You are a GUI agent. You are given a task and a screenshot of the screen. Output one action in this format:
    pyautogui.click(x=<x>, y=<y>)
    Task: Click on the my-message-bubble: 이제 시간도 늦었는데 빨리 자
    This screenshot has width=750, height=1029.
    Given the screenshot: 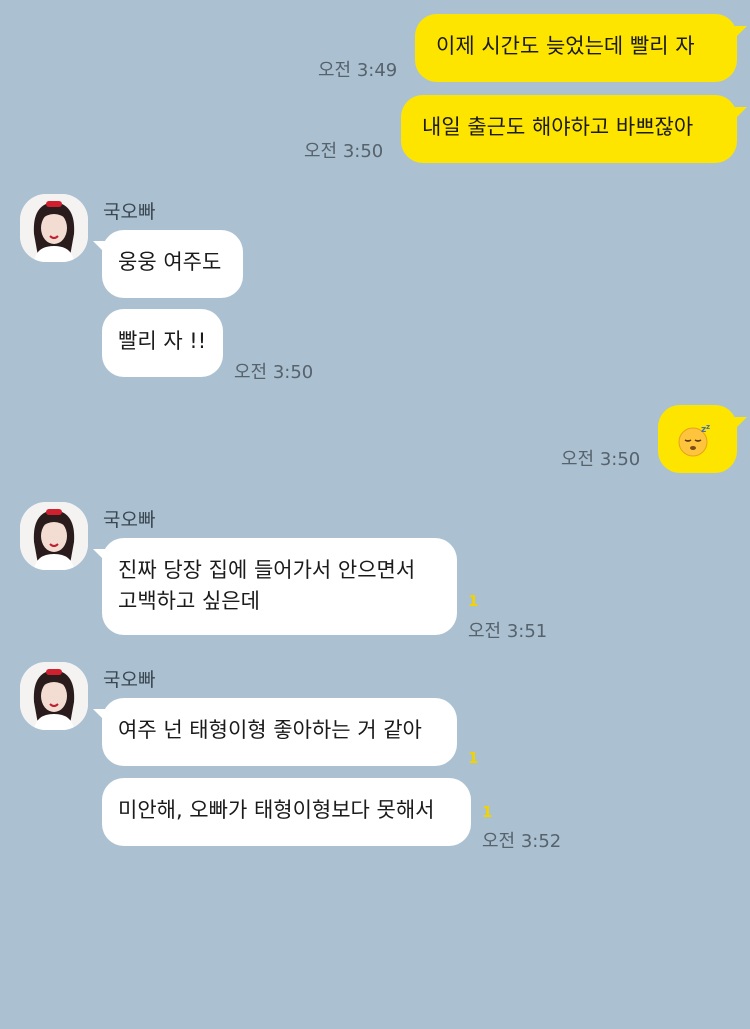 What is the action you would take?
    pyautogui.click(x=576, y=48)
    